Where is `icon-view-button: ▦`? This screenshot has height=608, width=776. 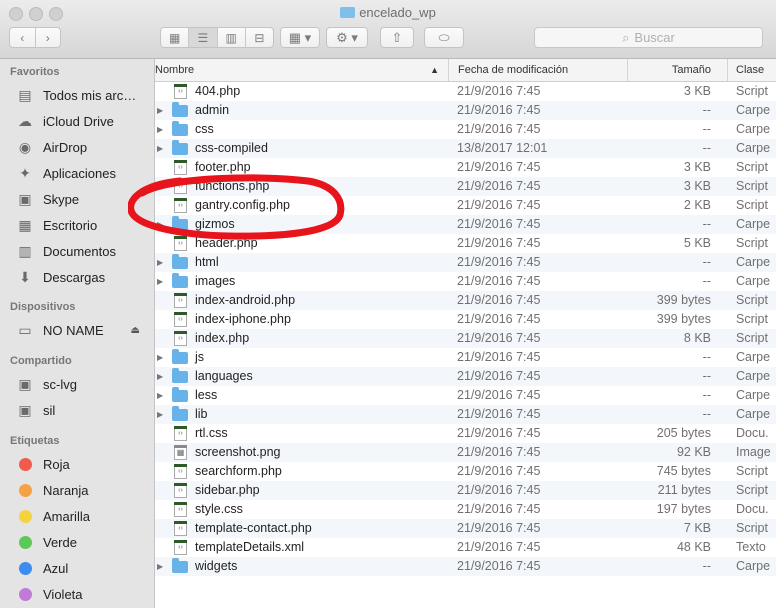
icon-view-button: ▦ is located at coordinates (175, 37).